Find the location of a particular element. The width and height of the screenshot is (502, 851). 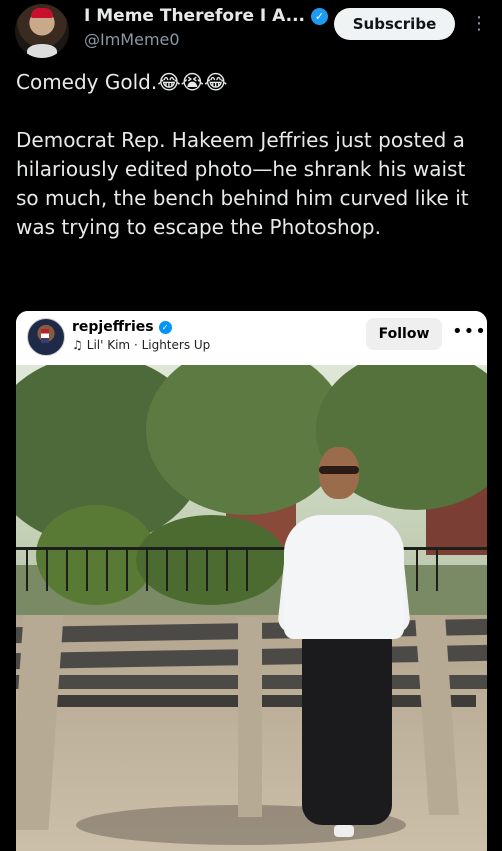

subscribe-button: Subscribe is located at coordinates (394, 24).